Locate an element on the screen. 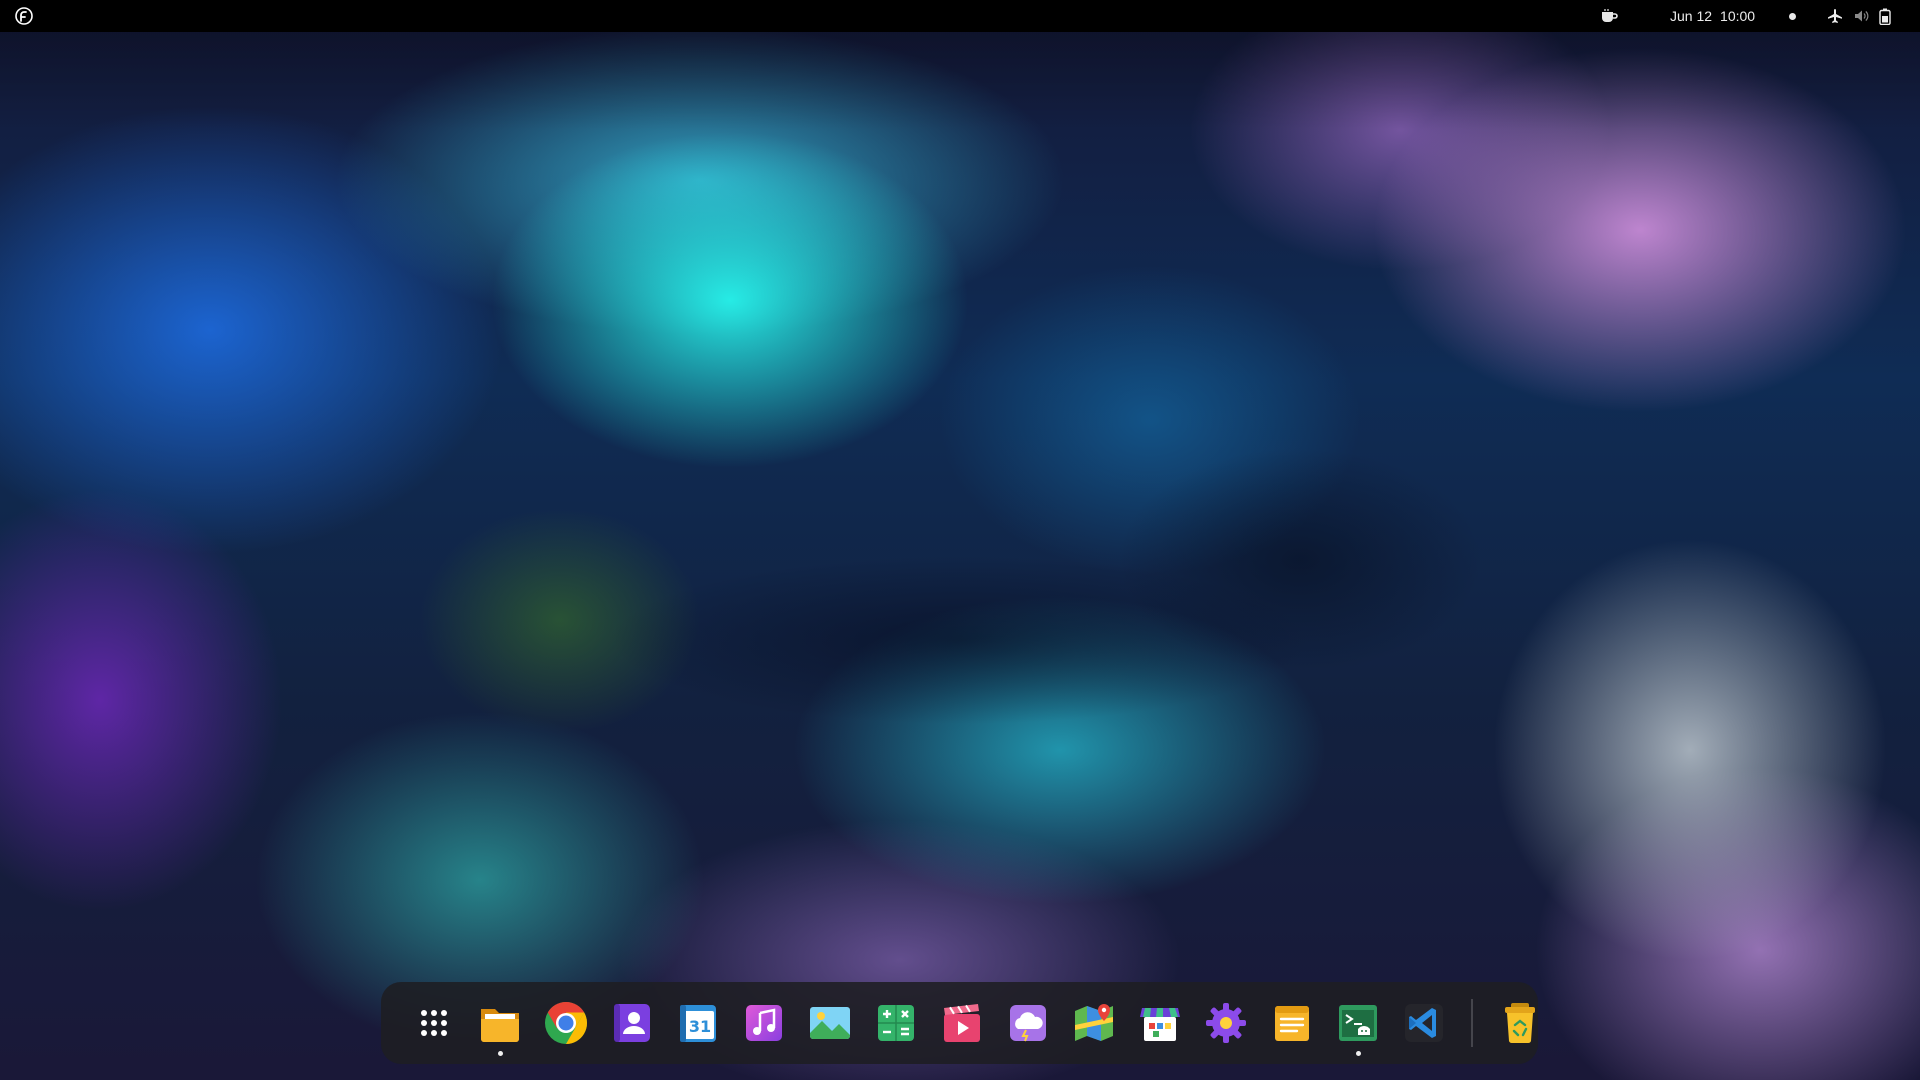  chrome-icon is located at coordinates (566, 1023).